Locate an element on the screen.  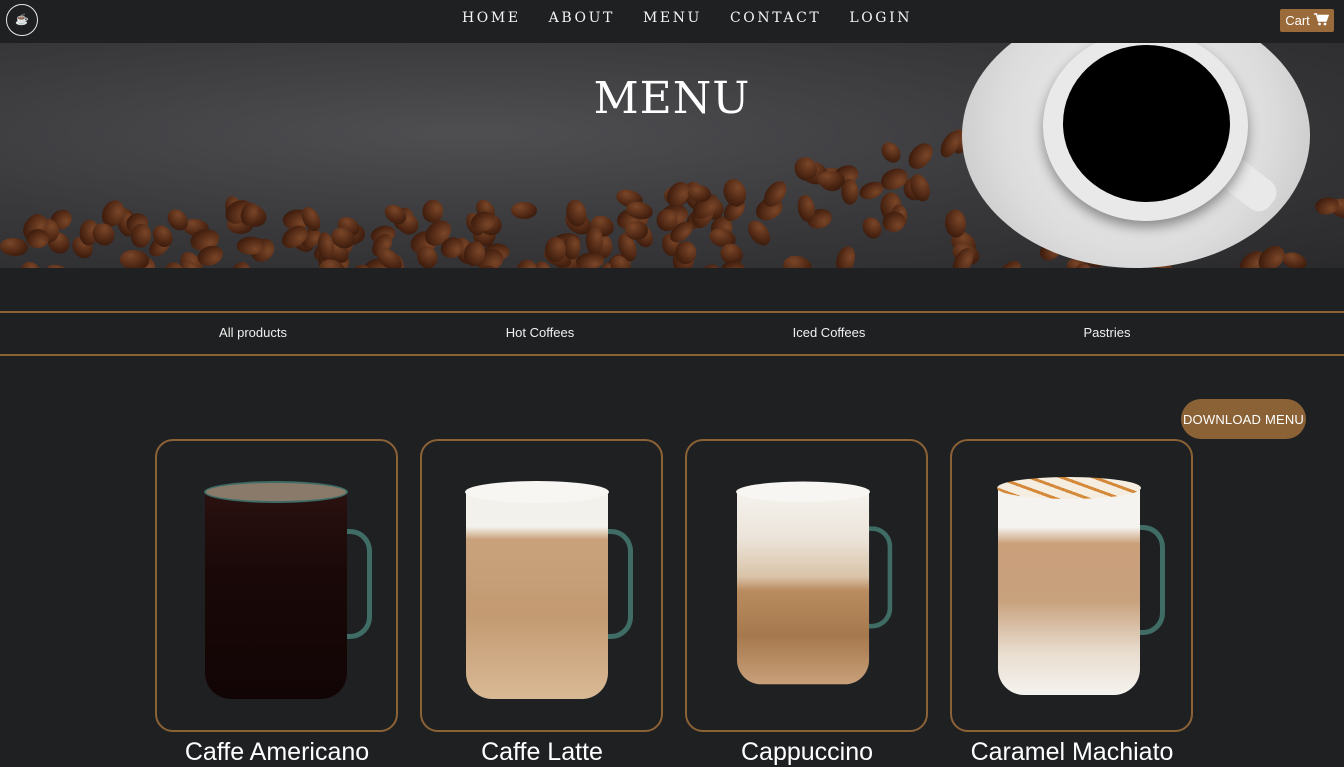
brand-logo: ☕ is located at coordinates (22, 20).